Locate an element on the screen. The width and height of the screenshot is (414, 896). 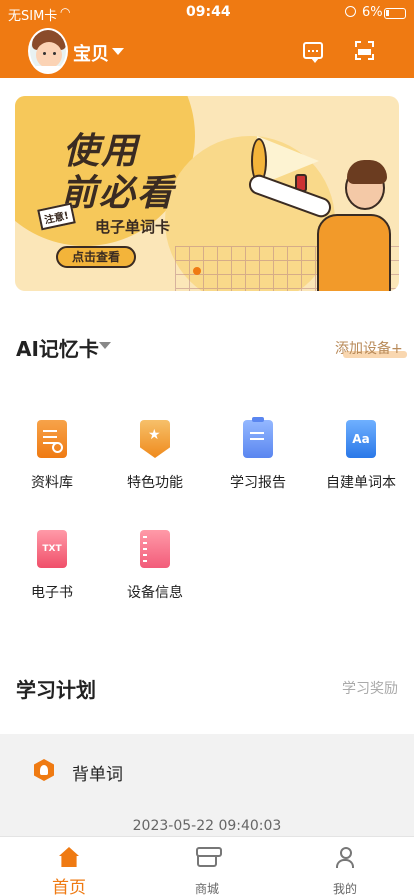
banner-view-button: 点击查看 is located at coordinates (96, 257).